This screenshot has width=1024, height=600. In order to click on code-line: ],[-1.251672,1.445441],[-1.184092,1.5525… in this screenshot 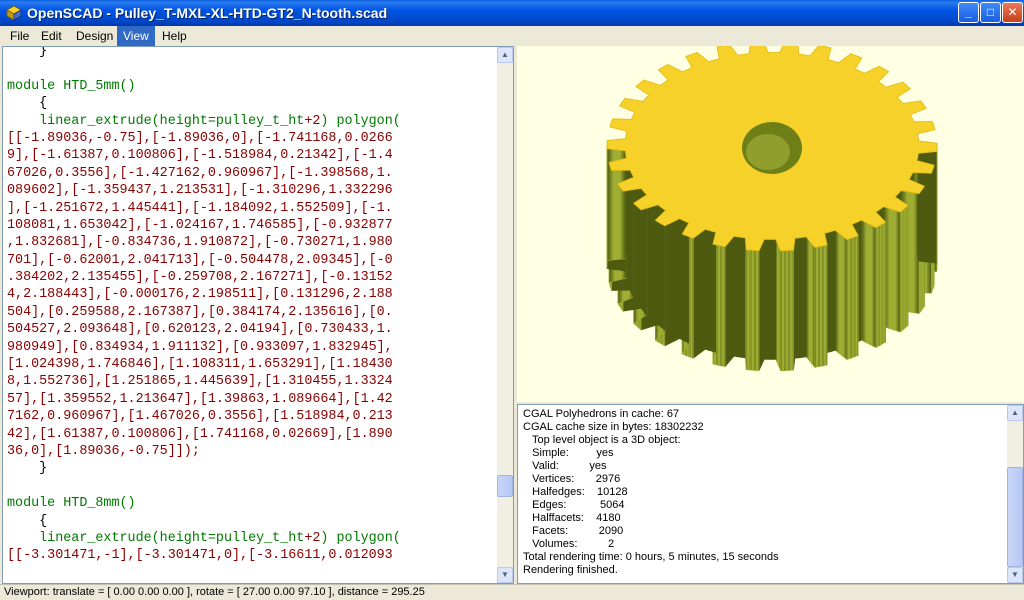, I will do `click(200, 208)`.